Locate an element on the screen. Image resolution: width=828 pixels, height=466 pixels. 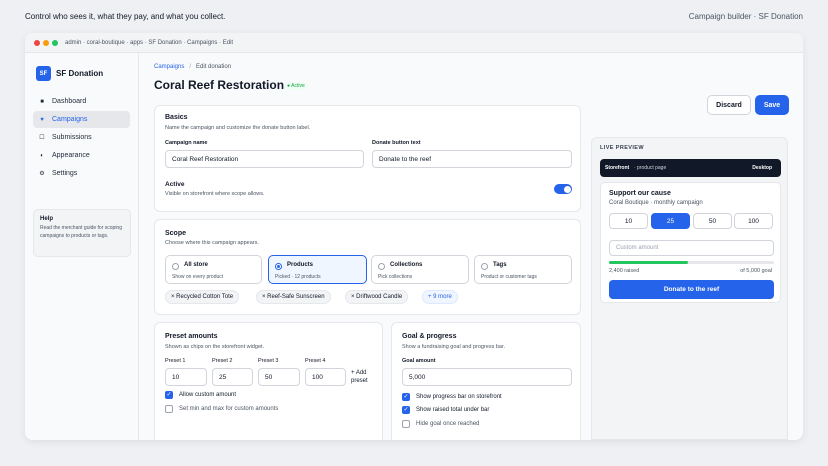
scope-option-all-store: All store Show on every product is located at coordinates (213, 269).